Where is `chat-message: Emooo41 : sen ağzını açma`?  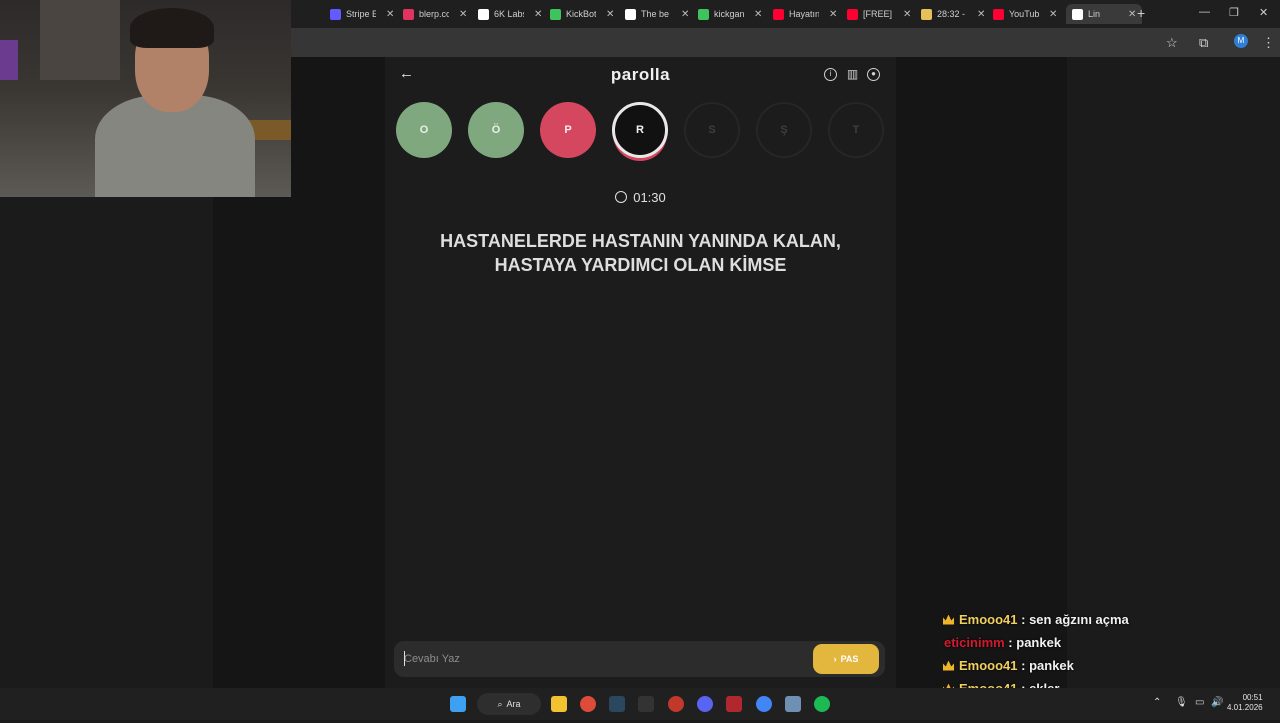 chat-message: Emooo41 : sen ağzını açma is located at coordinates (1105, 619).